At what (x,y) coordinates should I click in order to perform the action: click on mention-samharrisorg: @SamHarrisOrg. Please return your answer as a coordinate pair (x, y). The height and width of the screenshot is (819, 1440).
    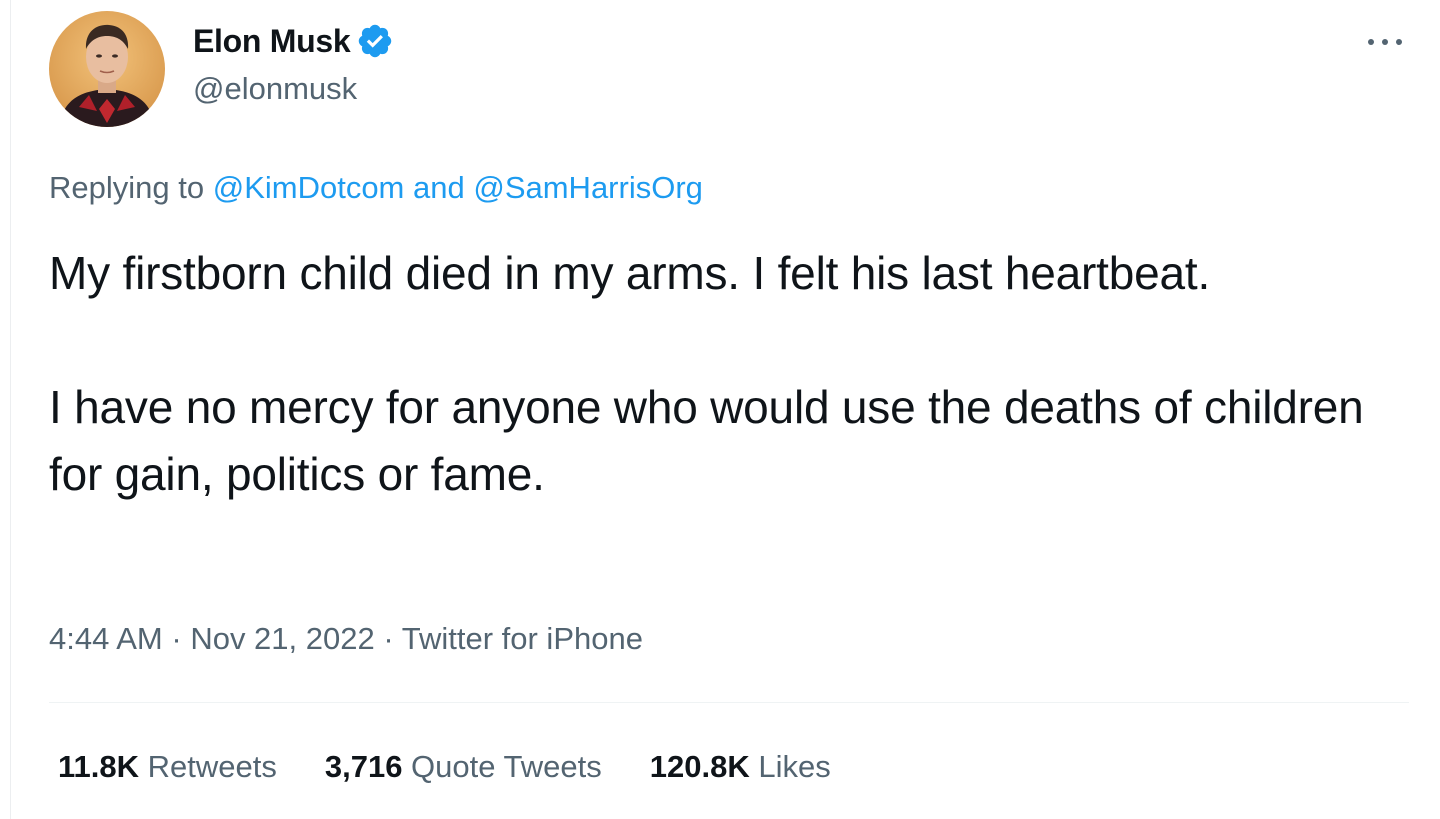
    Looking at the image, I should click on (588, 187).